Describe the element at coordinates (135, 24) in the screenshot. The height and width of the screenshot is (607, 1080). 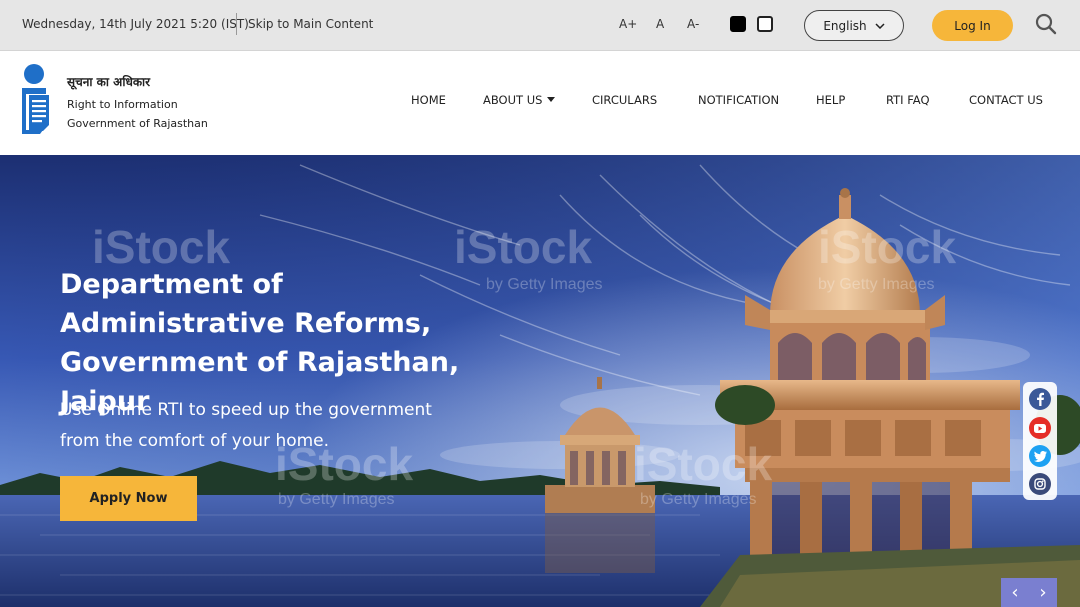
I see `current-date: Wednesday, 14th July 2021 5:20 (IST)` at that location.